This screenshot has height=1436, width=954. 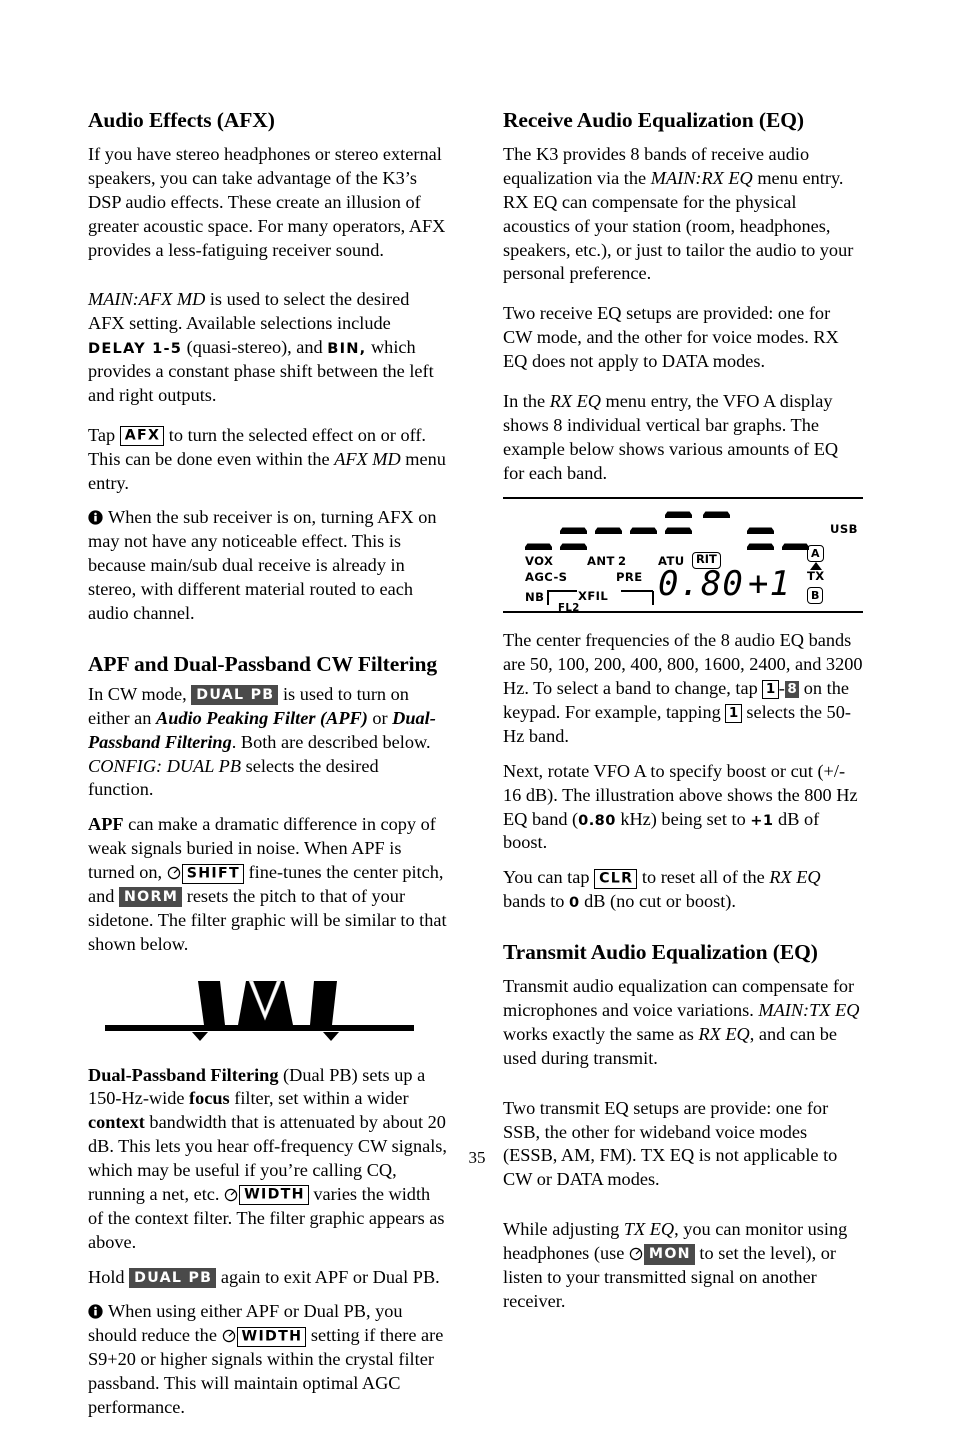 What do you see at coordinates (106, 824) in the screenshot?
I see `term-apf: APF` at bounding box center [106, 824].